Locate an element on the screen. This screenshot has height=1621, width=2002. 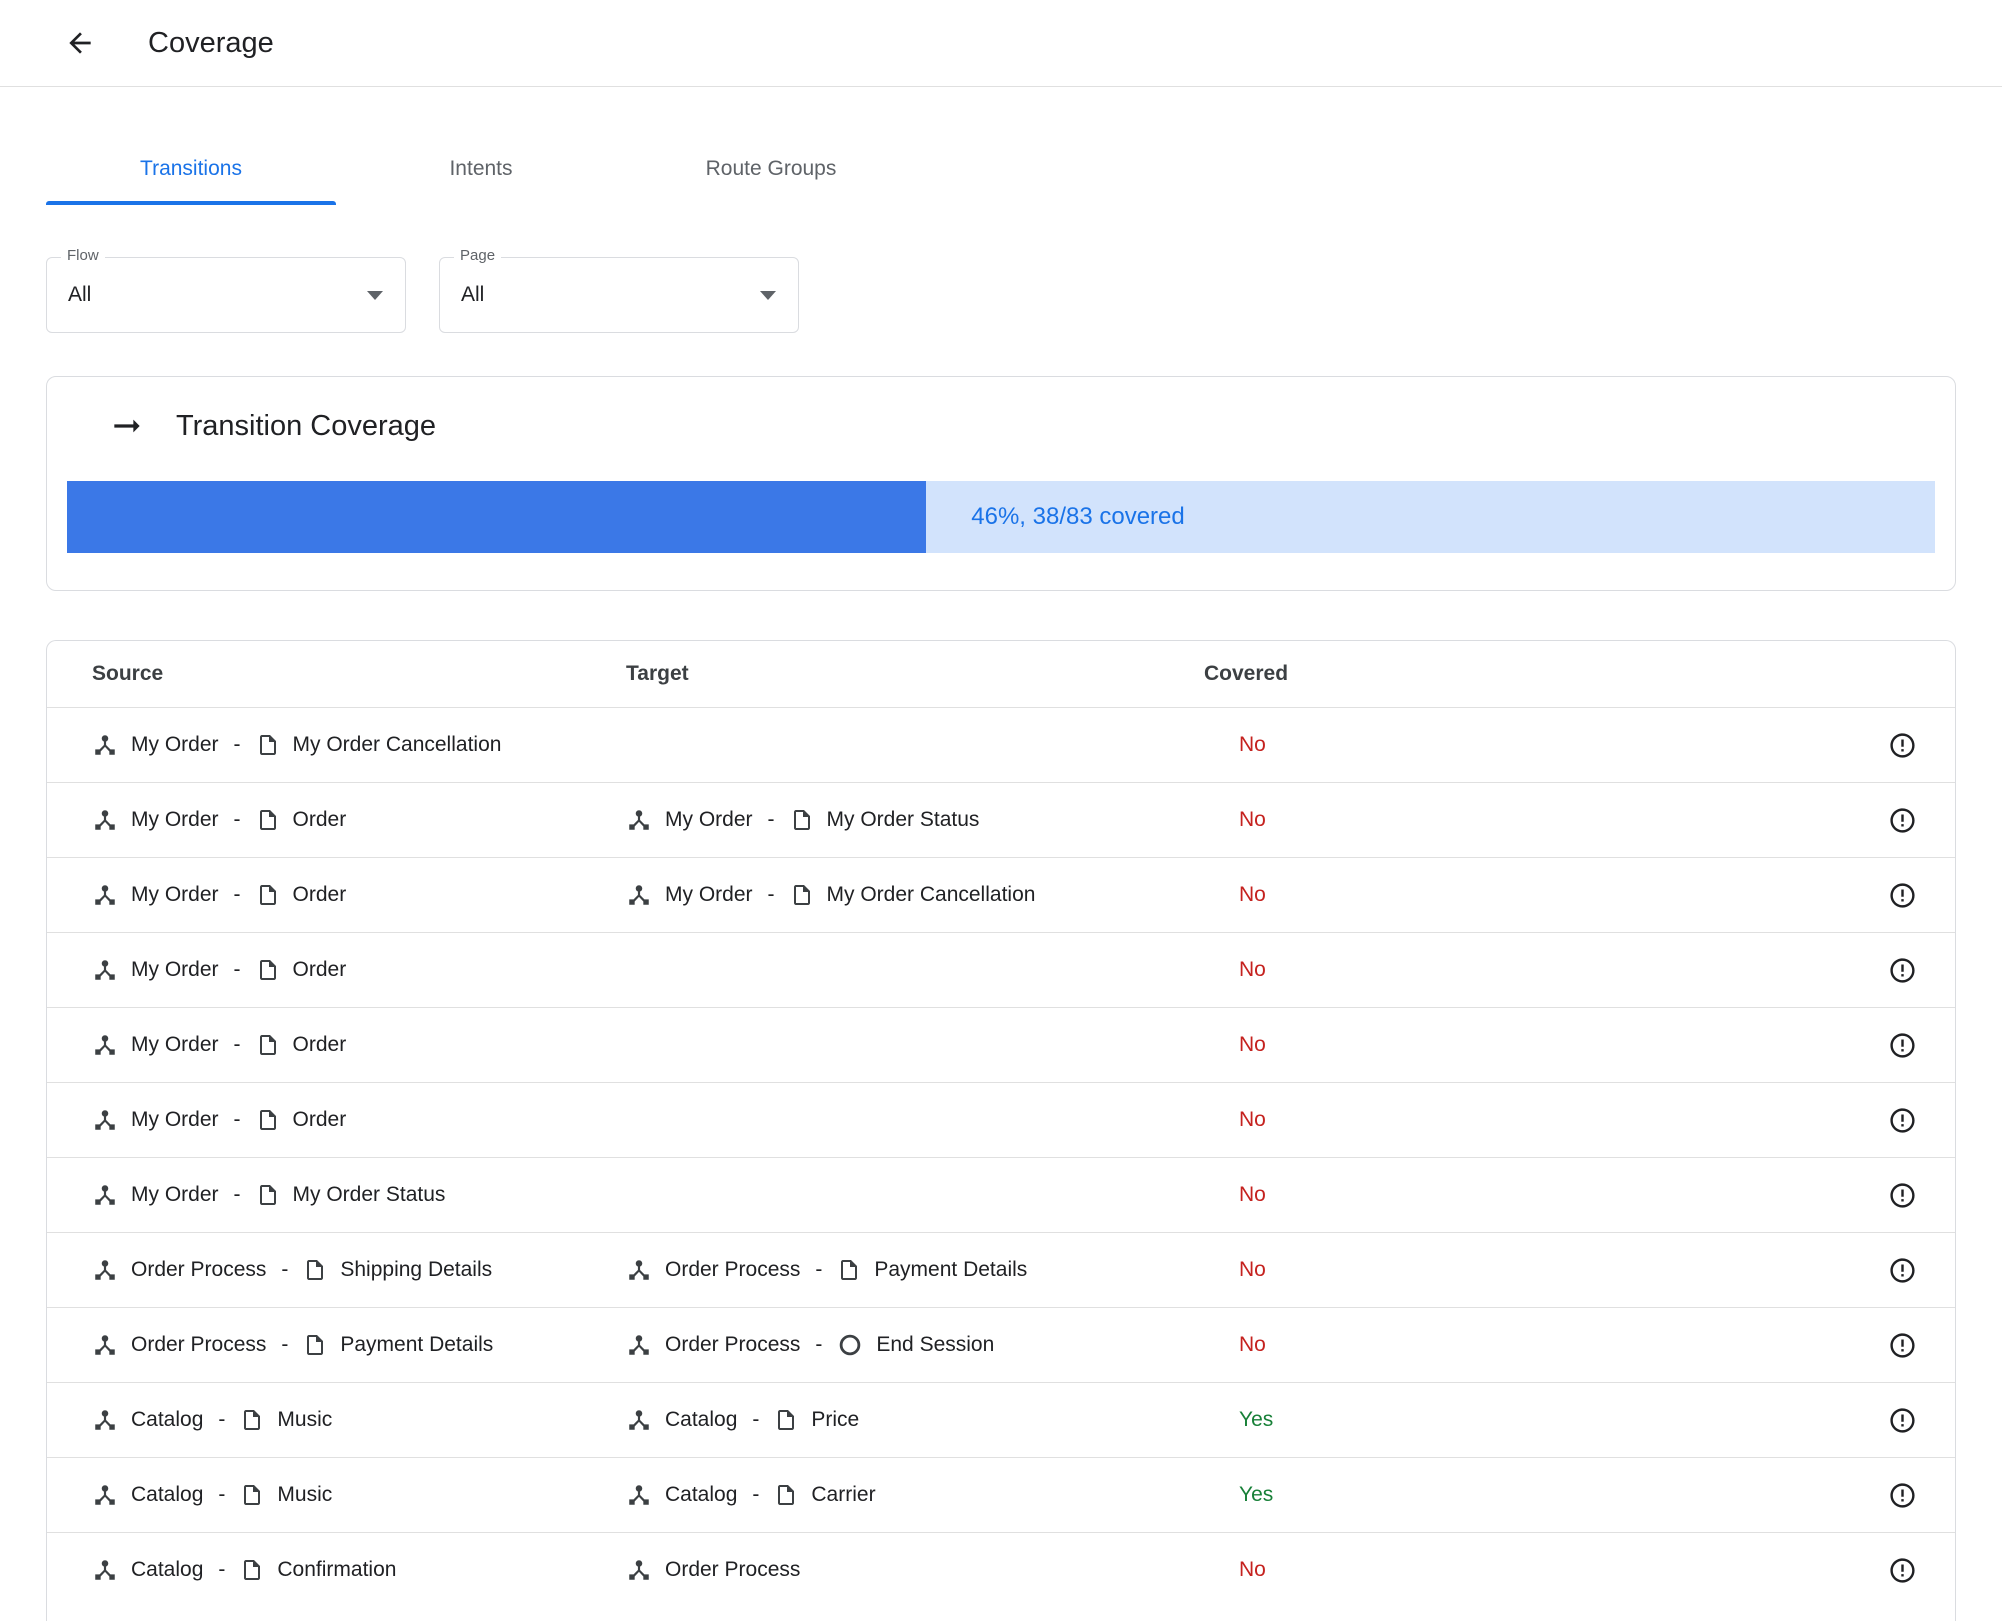
page-name: My Order Cancellation is located at coordinates (397, 744).